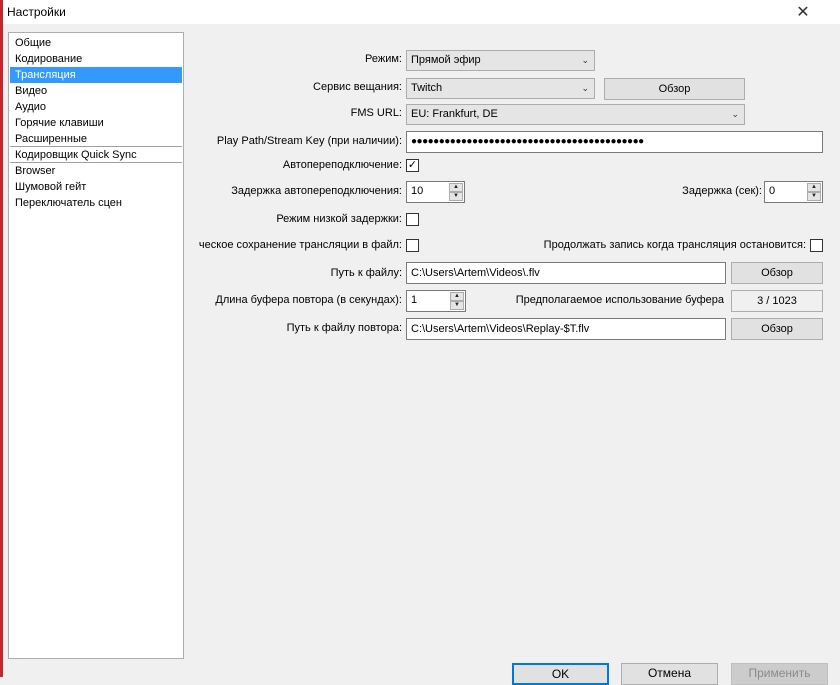 This screenshot has width=840, height=685. What do you see at coordinates (96, 155) in the screenshot?
I see `sidebar-item-quicksync: Кодировщик Quick Sync` at bounding box center [96, 155].